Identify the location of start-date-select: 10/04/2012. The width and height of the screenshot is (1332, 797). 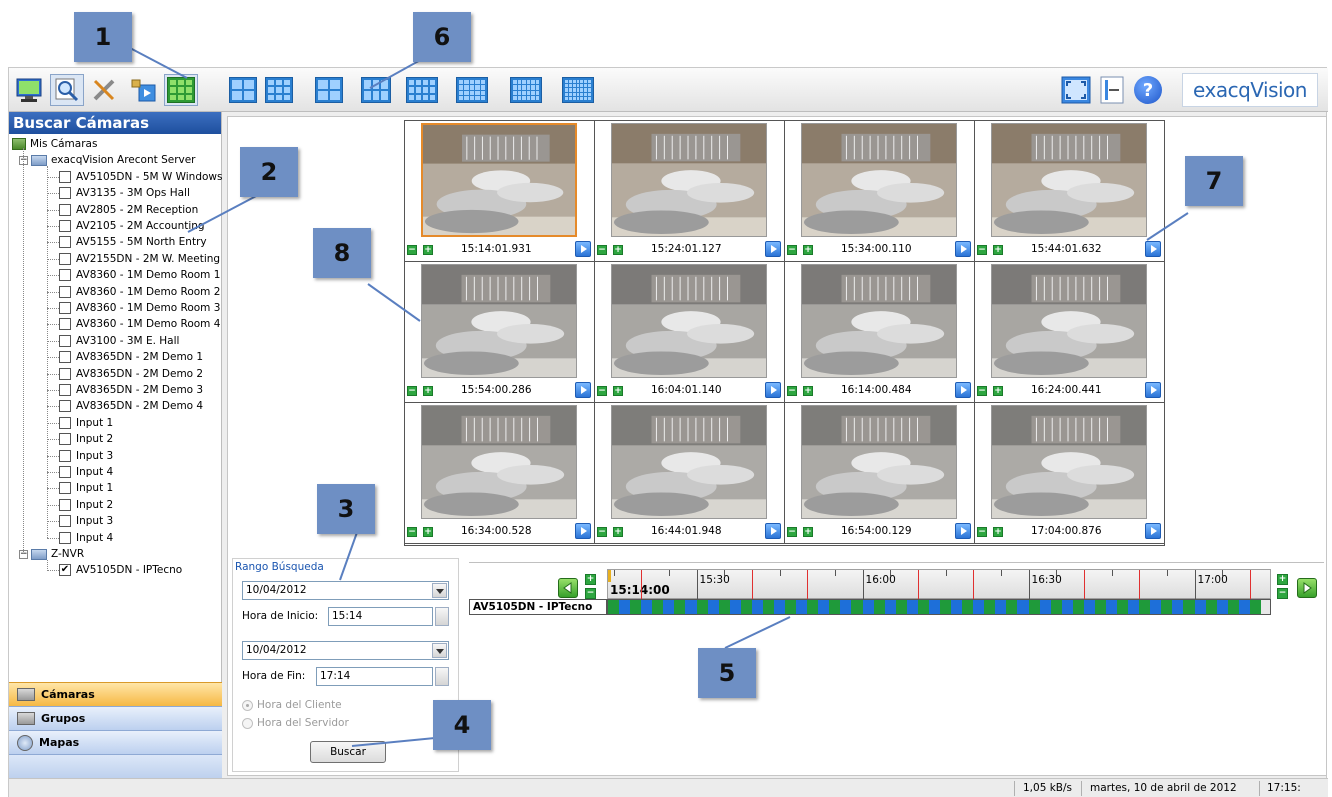
(345, 590).